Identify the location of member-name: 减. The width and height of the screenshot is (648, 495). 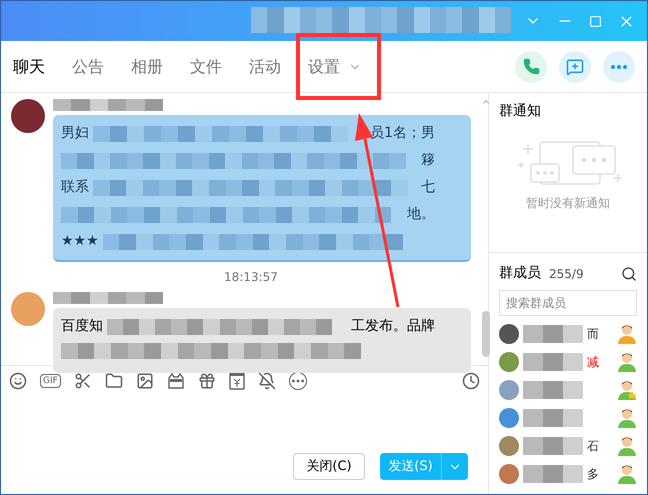
(593, 362).